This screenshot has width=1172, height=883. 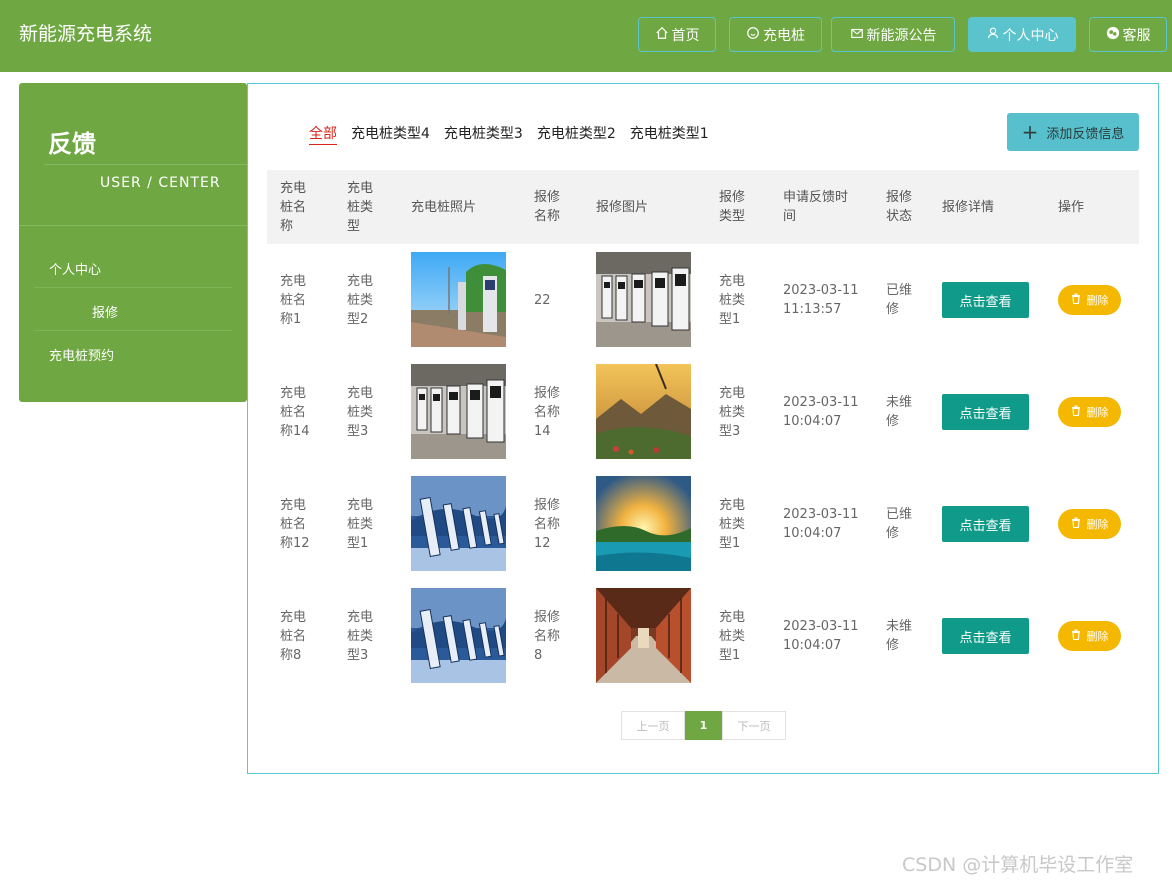 I want to click on cell-repair-name: 报修名称14, so click(x=547, y=412).